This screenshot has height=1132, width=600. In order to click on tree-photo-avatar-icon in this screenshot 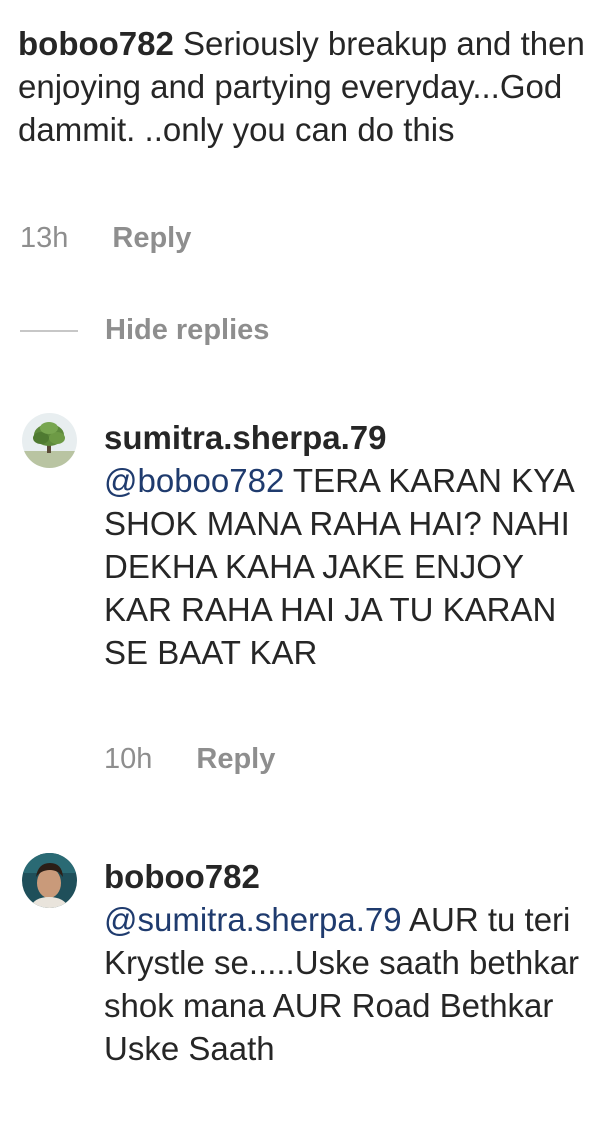, I will do `click(49, 440)`.